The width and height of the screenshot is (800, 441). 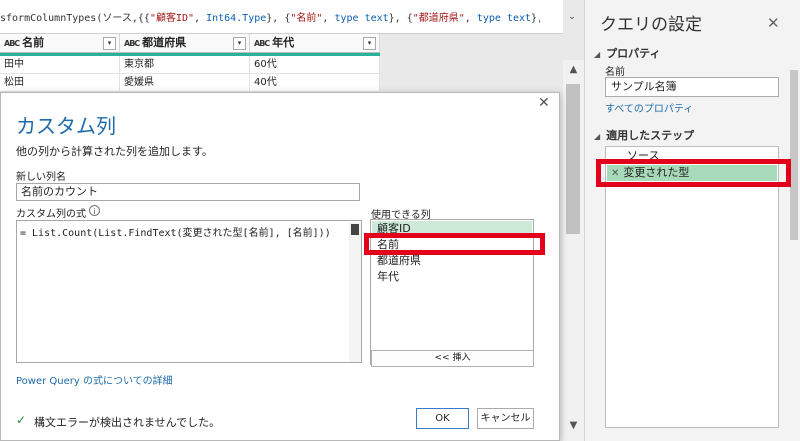 I want to click on query-name-input: サンプル名簿, so click(x=692, y=87).